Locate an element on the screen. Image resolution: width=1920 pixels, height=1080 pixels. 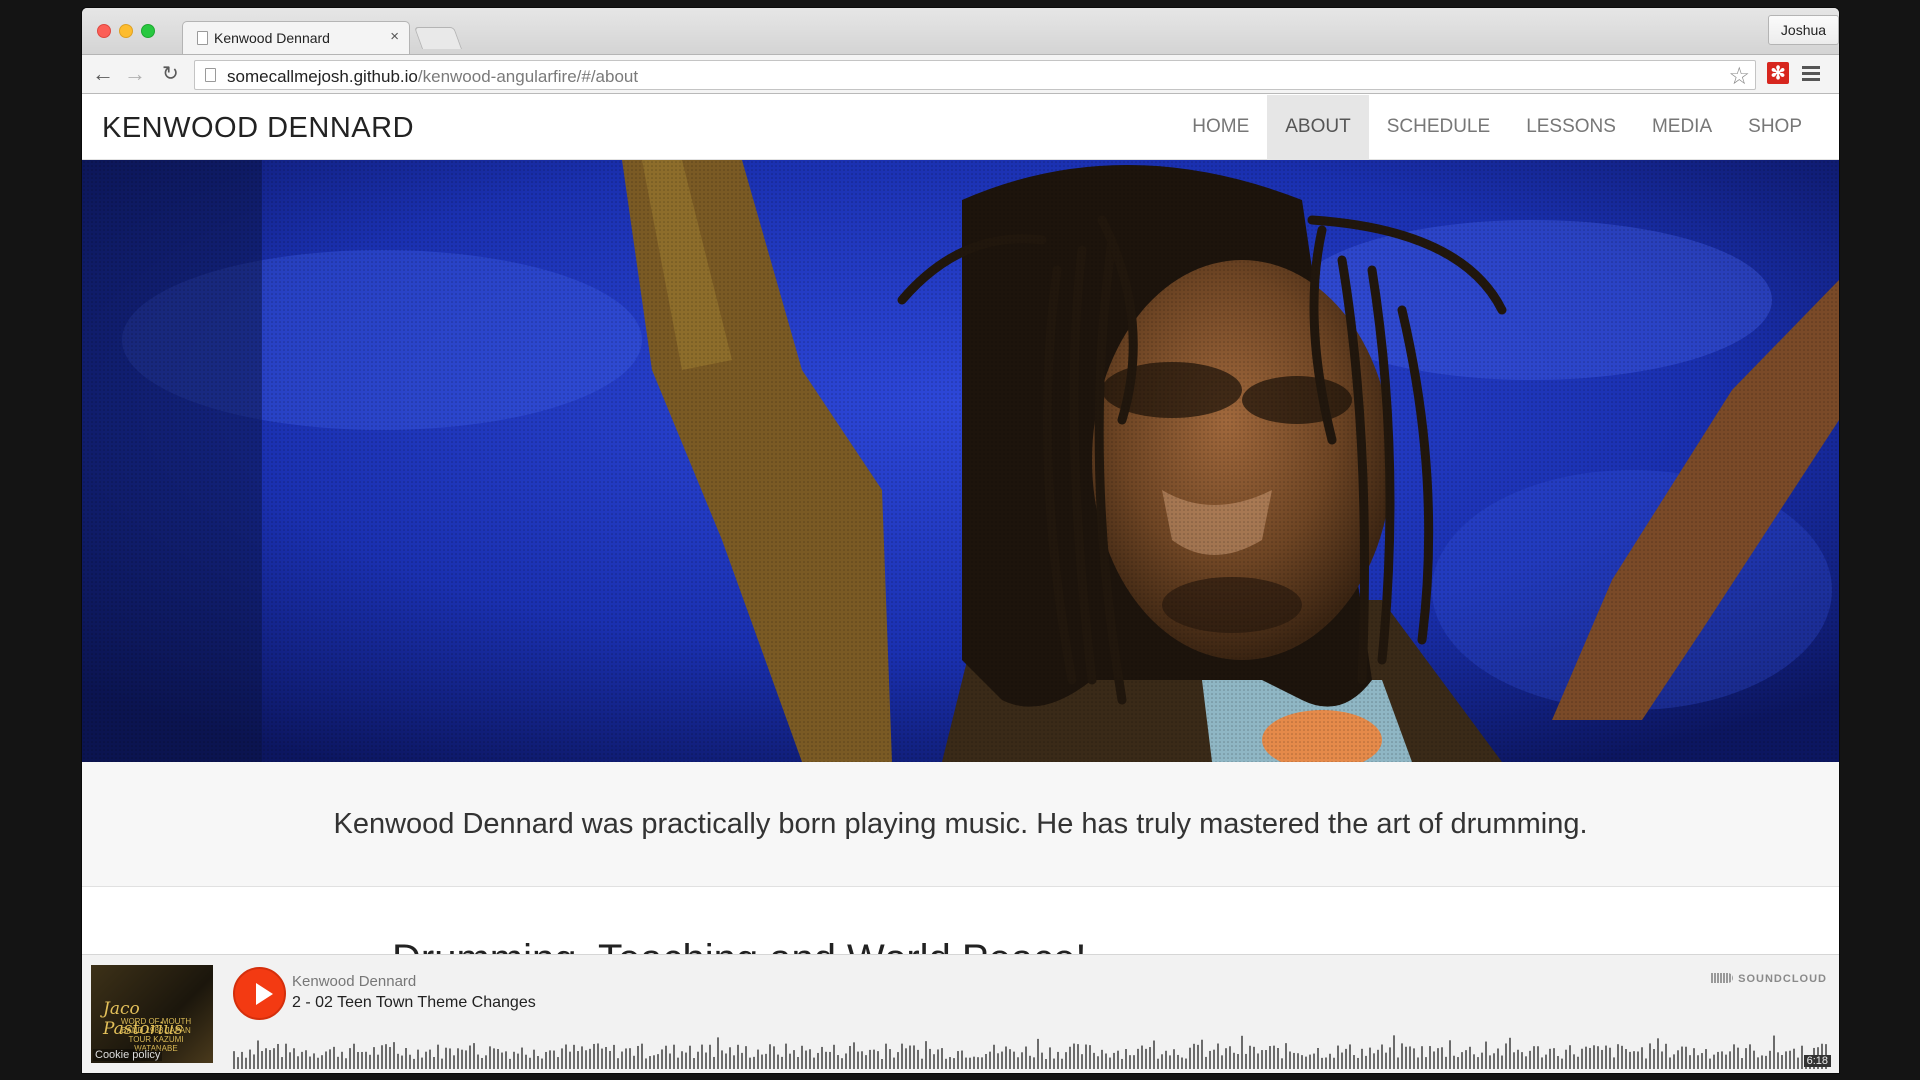
soundcloud-logo: SOUNDCLOUD is located at coordinates (1769, 979).